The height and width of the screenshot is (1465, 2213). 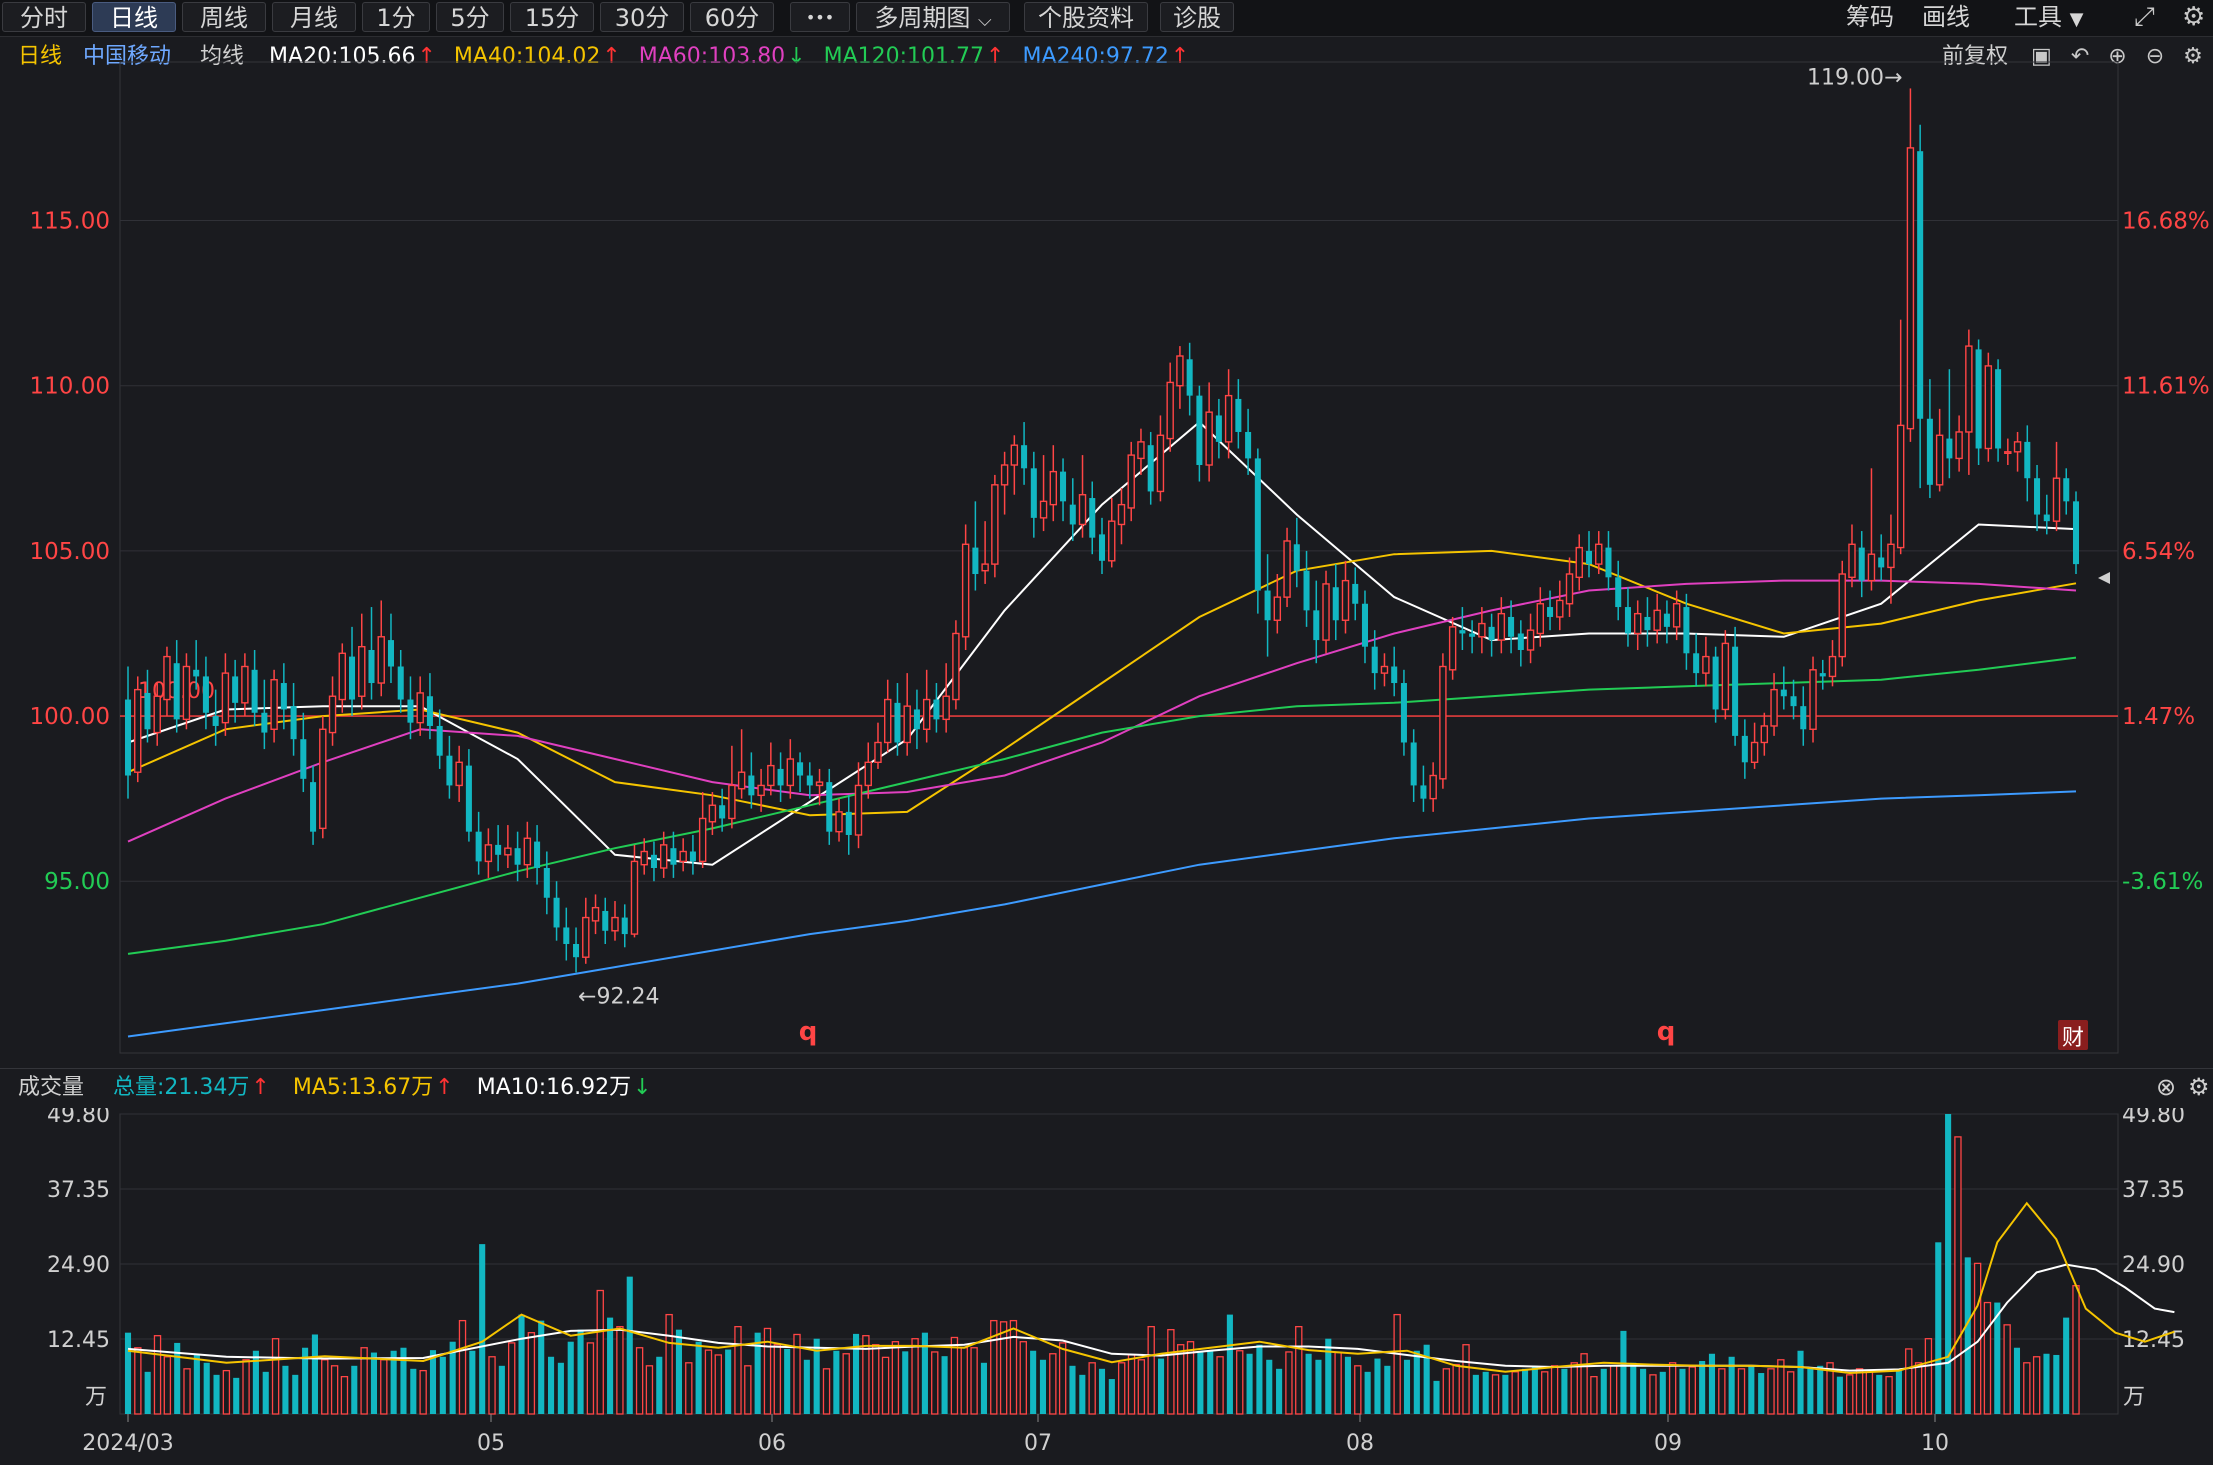 I want to click on volume-total: 总量:21.34万↑, so click(x=191, y=1087).